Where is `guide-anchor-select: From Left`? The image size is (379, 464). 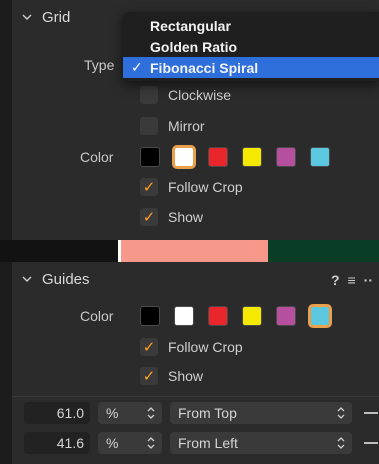 guide-anchor-select: From Left is located at coordinates (261, 443).